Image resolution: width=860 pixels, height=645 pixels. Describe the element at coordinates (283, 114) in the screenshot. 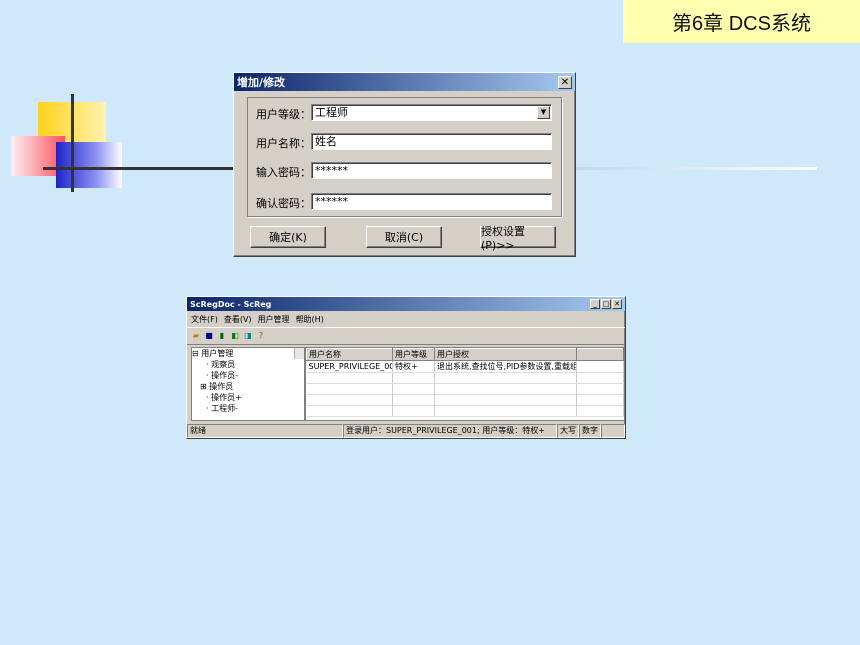

I see `user-level-label: 用户等级：` at that location.